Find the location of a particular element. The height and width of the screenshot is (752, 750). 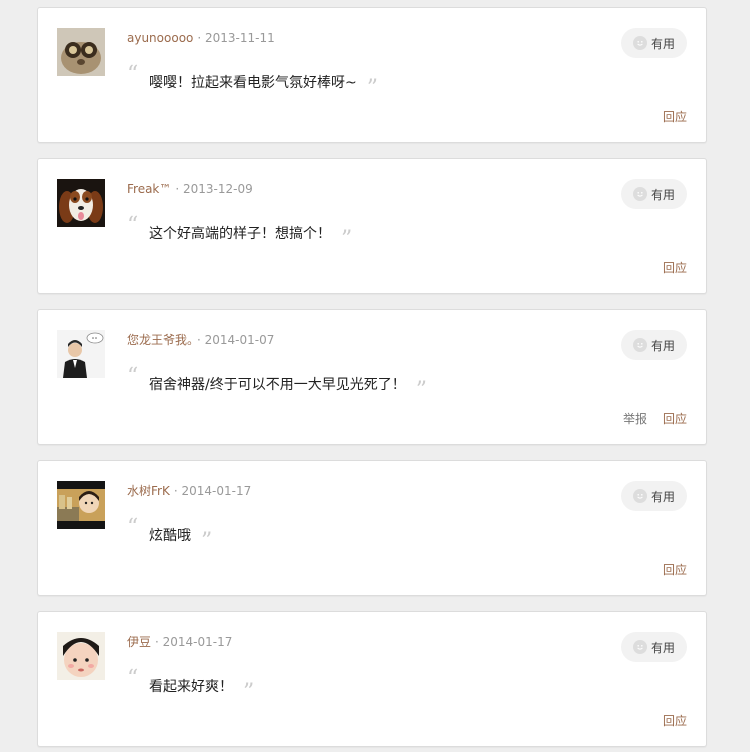

comment-text: 嘤嘤！拉起来看电影气氛好棒呀~ ” is located at coordinates (263, 85).